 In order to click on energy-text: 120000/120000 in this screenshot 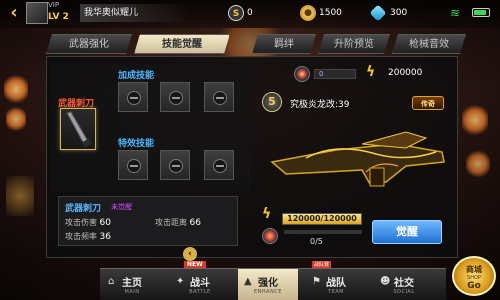, I will do `click(322, 218)`.